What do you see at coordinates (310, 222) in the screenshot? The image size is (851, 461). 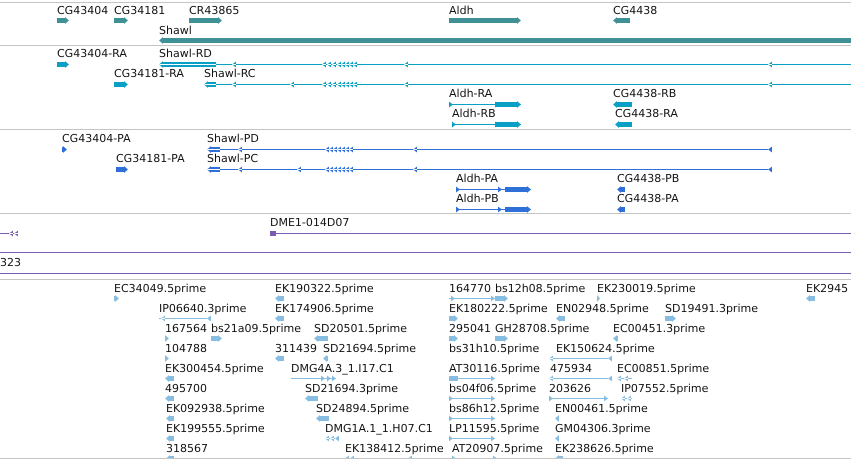 I see `feature-label: DME1-014D07` at bounding box center [310, 222].